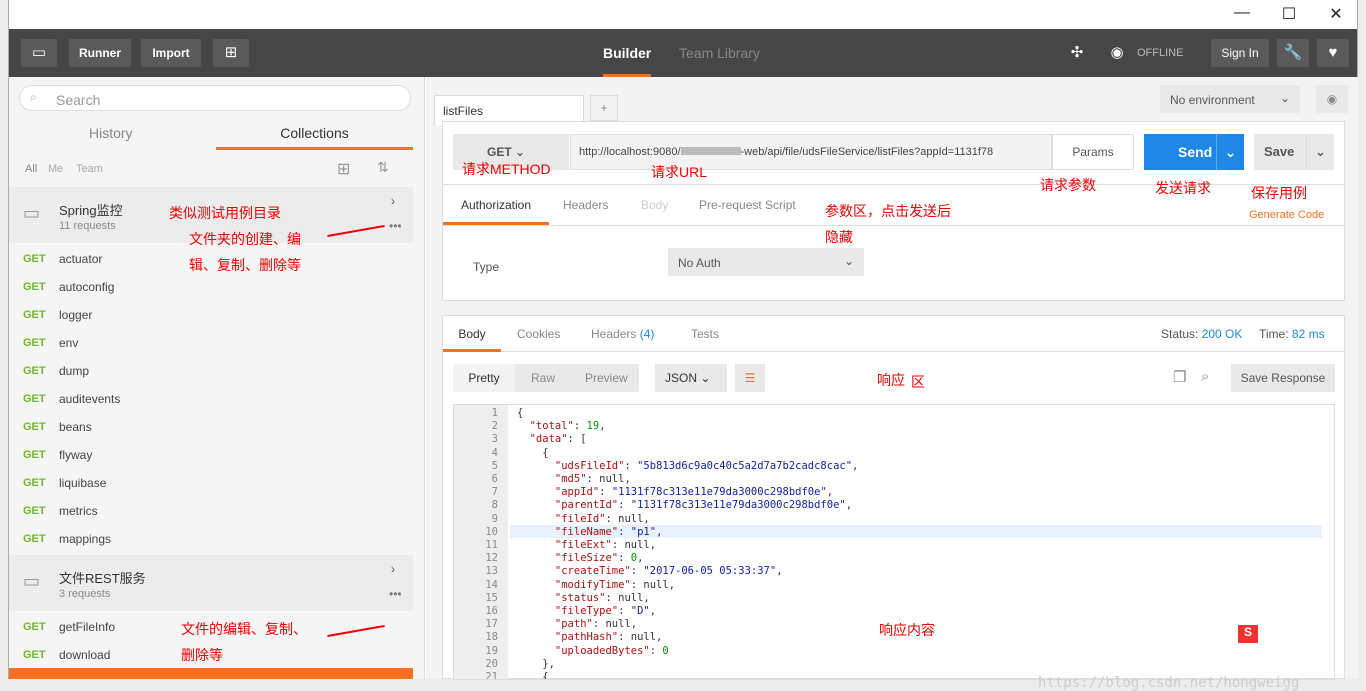  Describe the element at coordinates (100, 53) in the screenshot. I see `runner-button: Runner` at that location.